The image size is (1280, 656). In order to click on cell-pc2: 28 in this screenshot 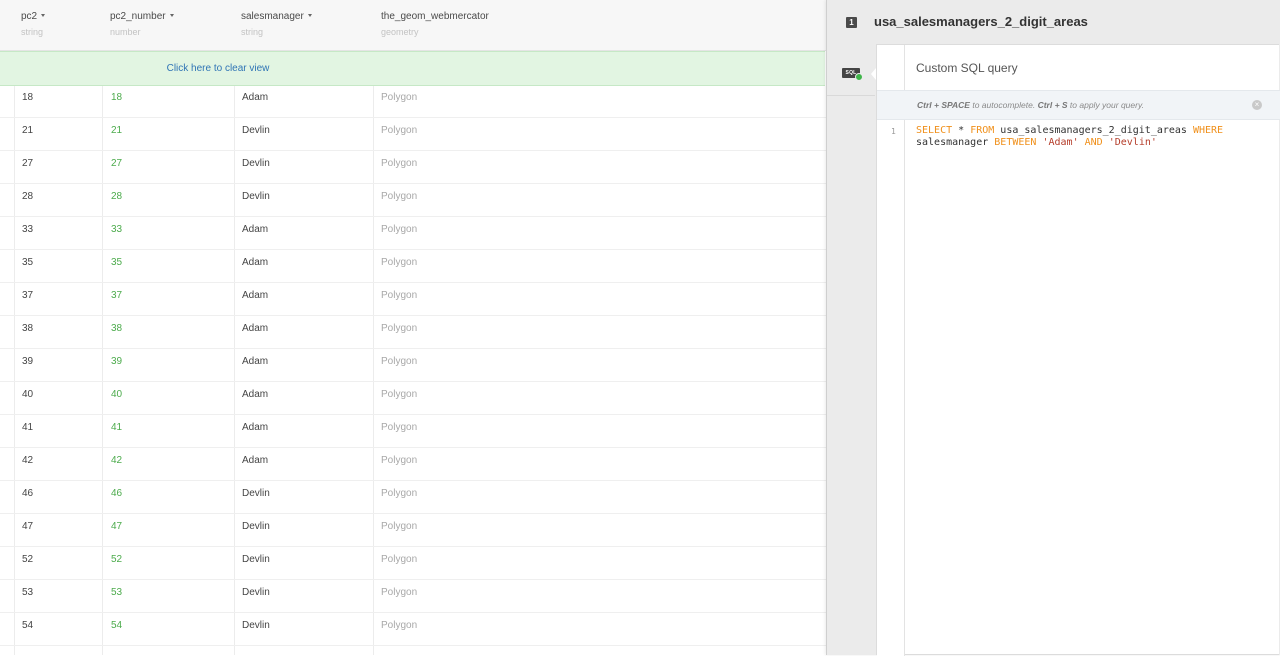, I will do `click(27, 200)`.